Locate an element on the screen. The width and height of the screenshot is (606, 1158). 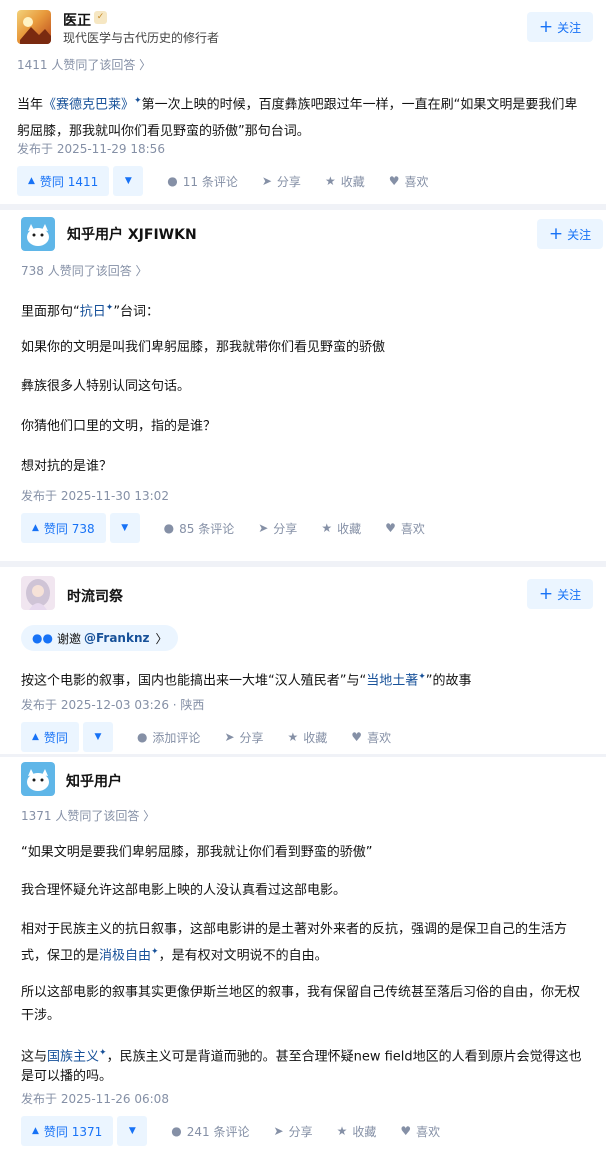
triangle-down-icon: ▼ is located at coordinates (125, 528).